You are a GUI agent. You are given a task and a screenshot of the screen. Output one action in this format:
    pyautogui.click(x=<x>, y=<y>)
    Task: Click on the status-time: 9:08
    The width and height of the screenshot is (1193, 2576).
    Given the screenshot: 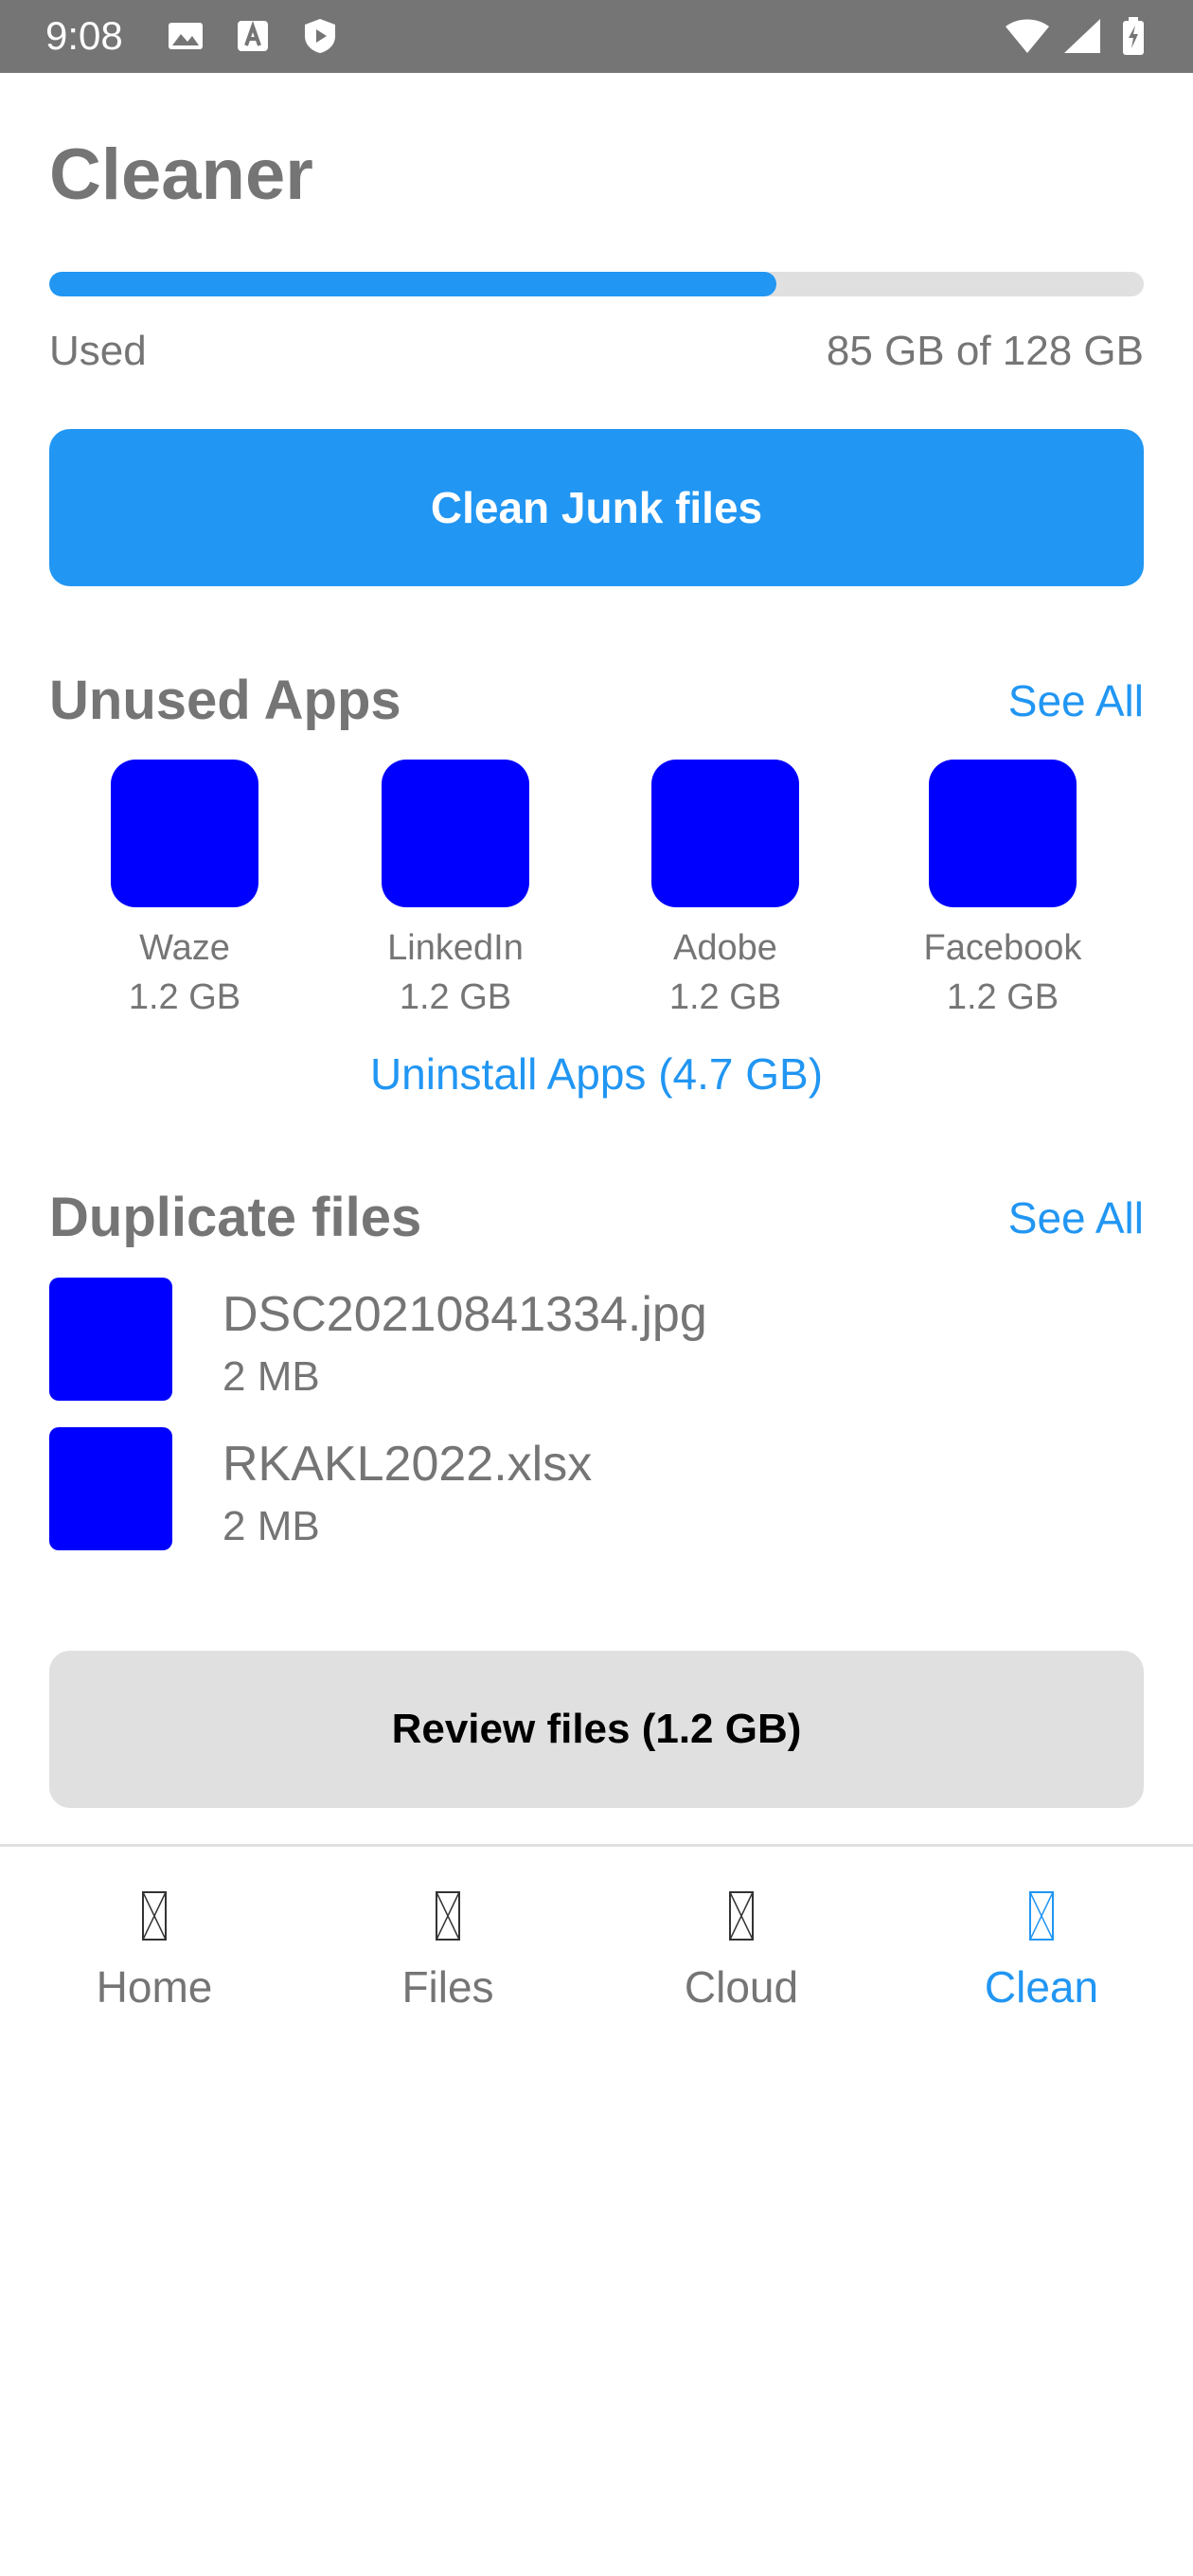 What is the action you would take?
    pyautogui.click(x=84, y=35)
    